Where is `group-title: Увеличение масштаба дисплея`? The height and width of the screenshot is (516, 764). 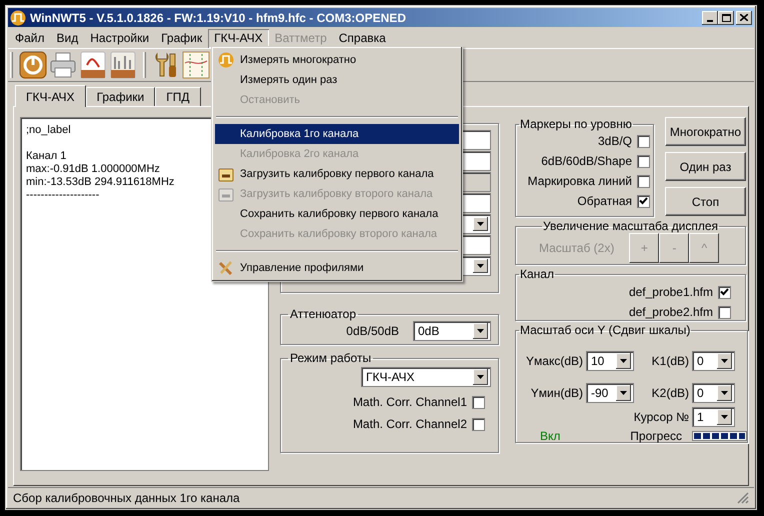
group-title: Увеличение масштаба дисплея is located at coordinates (631, 226).